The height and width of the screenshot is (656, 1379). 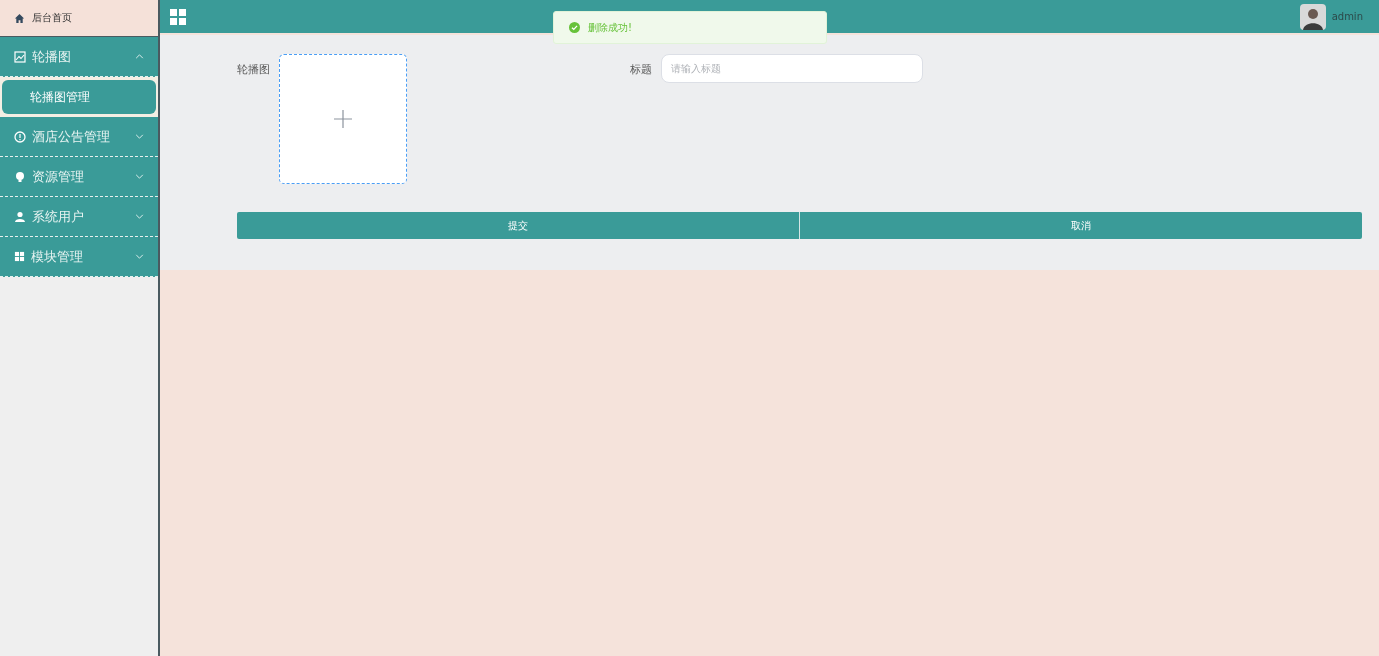 I want to click on home-menu-item: 后台首页, so click(x=79, y=18).